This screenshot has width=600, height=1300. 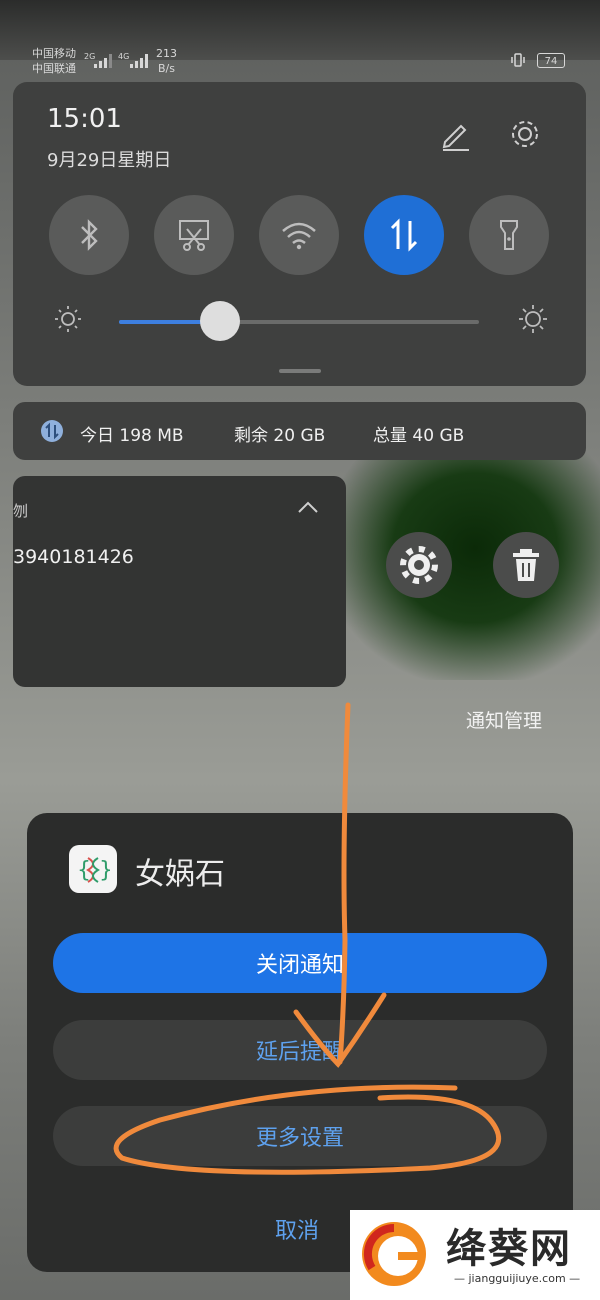 I want to click on vibrate-icon, so click(x=518, y=60).